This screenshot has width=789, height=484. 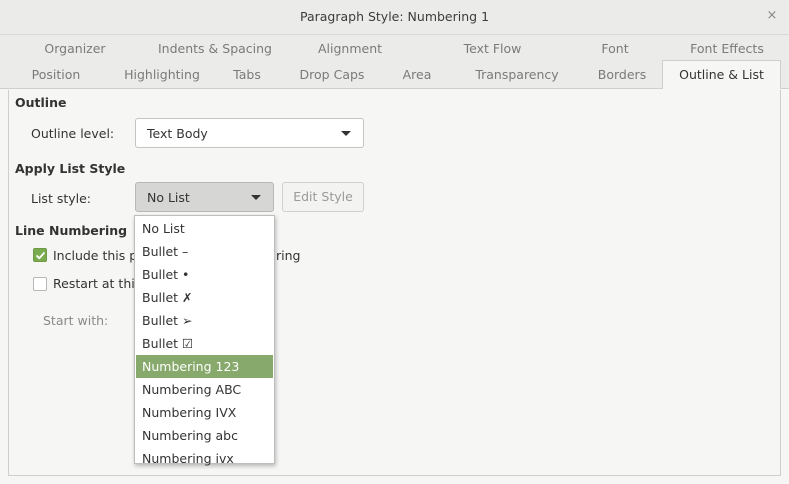 What do you see at coordinates (204, 251) in the screenshot?
I see `dropdown-item-bullet-dash: Bullet –` at bounding box center [204, 251].